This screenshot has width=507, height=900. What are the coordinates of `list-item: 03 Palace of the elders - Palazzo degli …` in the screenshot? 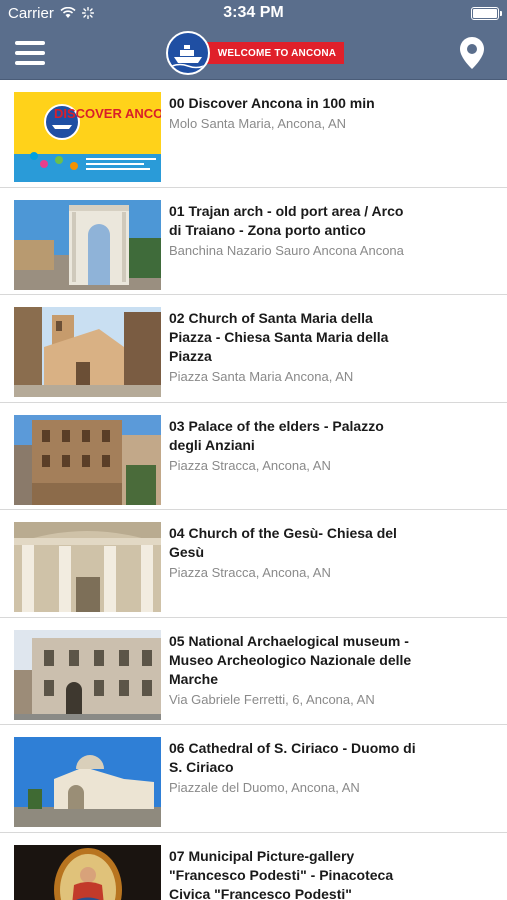 It's located at (253, 456).